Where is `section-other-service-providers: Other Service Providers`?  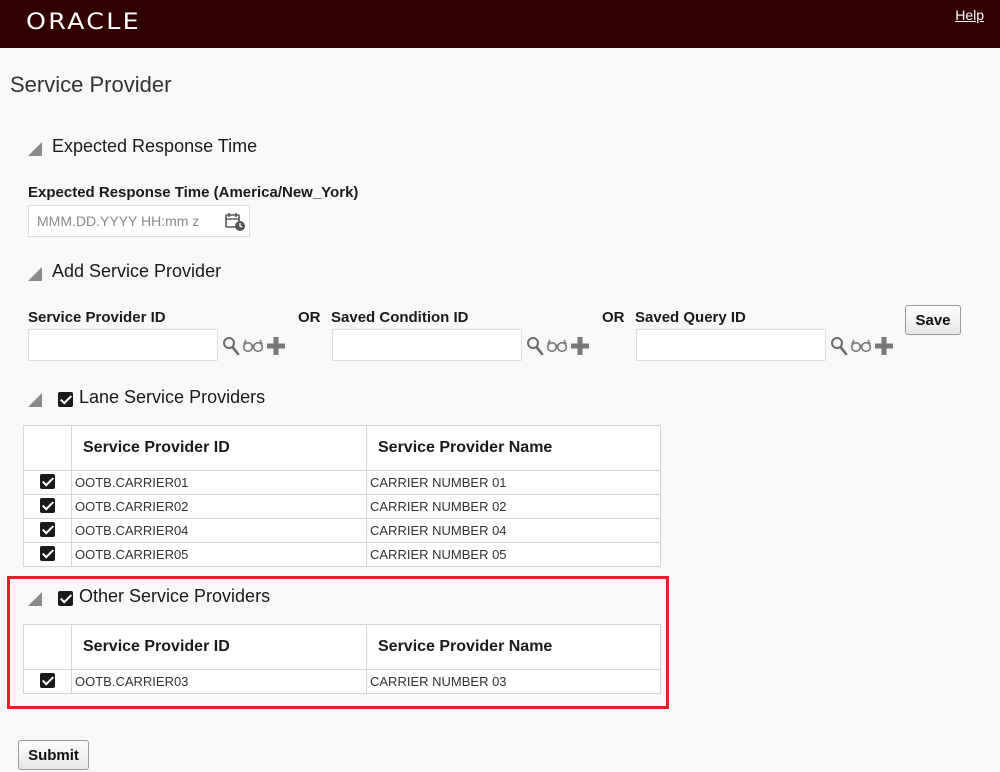 section-other-service-providers: Other Service Providers is located at coordinates (149, 596).